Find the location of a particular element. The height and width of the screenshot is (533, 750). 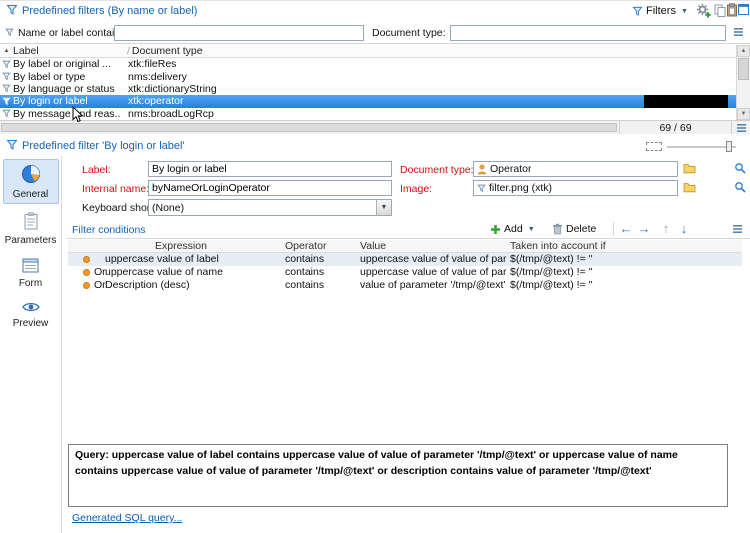

tab-form: Form is located at coordinates (31, 273).